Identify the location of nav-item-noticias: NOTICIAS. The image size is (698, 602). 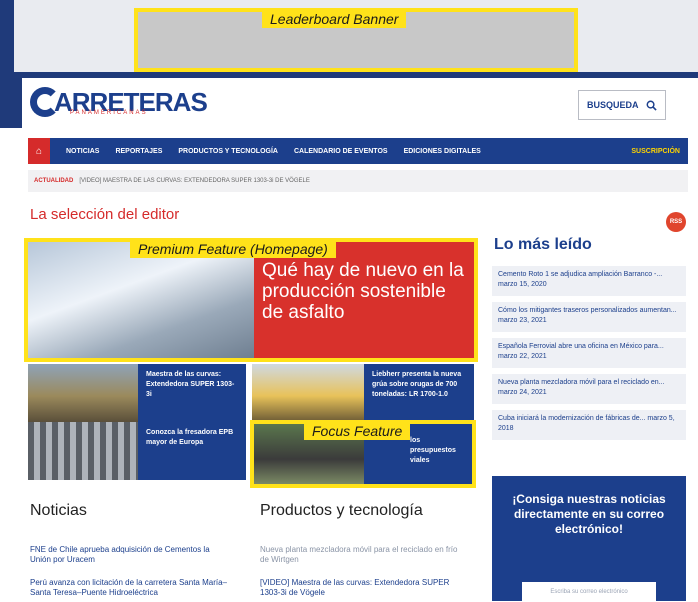
(82, 151).